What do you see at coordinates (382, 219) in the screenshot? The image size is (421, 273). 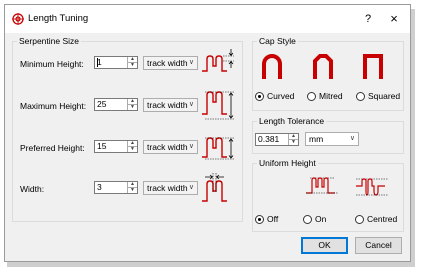 I see `uniform-height-centred-label: Centred` at bounding box center [382, 219].